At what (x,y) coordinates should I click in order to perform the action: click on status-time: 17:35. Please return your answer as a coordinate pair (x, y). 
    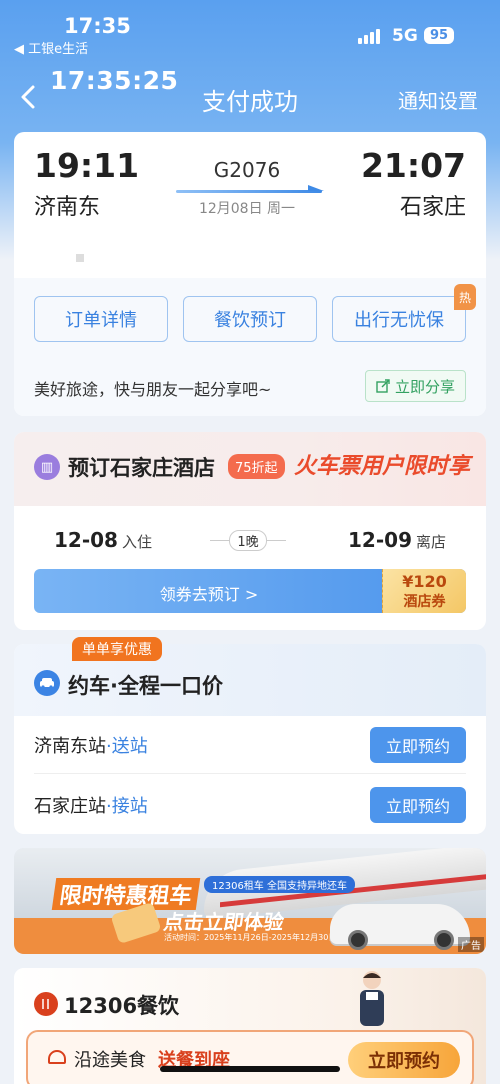
    Looking at the image, I should click on (97, 26).